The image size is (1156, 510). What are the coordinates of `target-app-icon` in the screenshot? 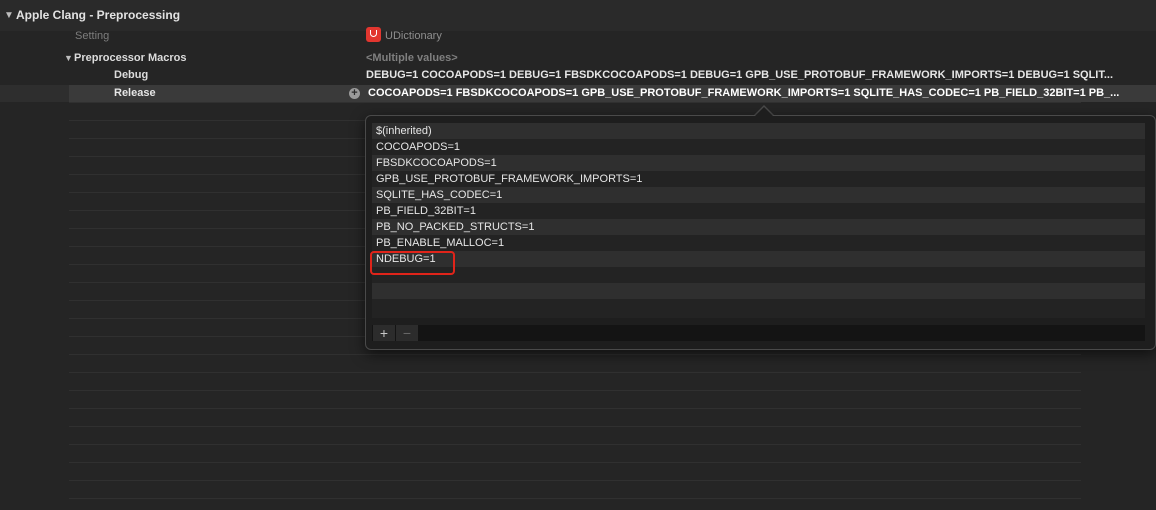 It's located at (373, 34).